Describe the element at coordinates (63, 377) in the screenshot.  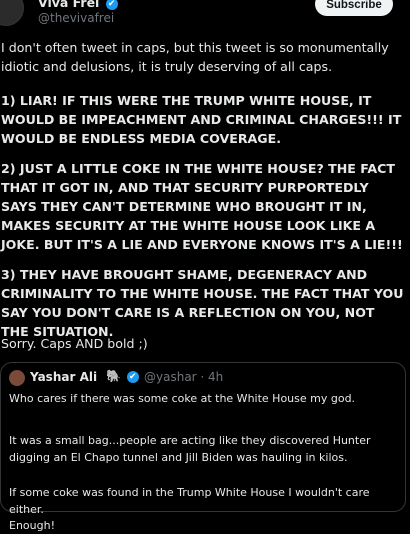
I see `quoted-author-name: Yashar Ali` at that location.